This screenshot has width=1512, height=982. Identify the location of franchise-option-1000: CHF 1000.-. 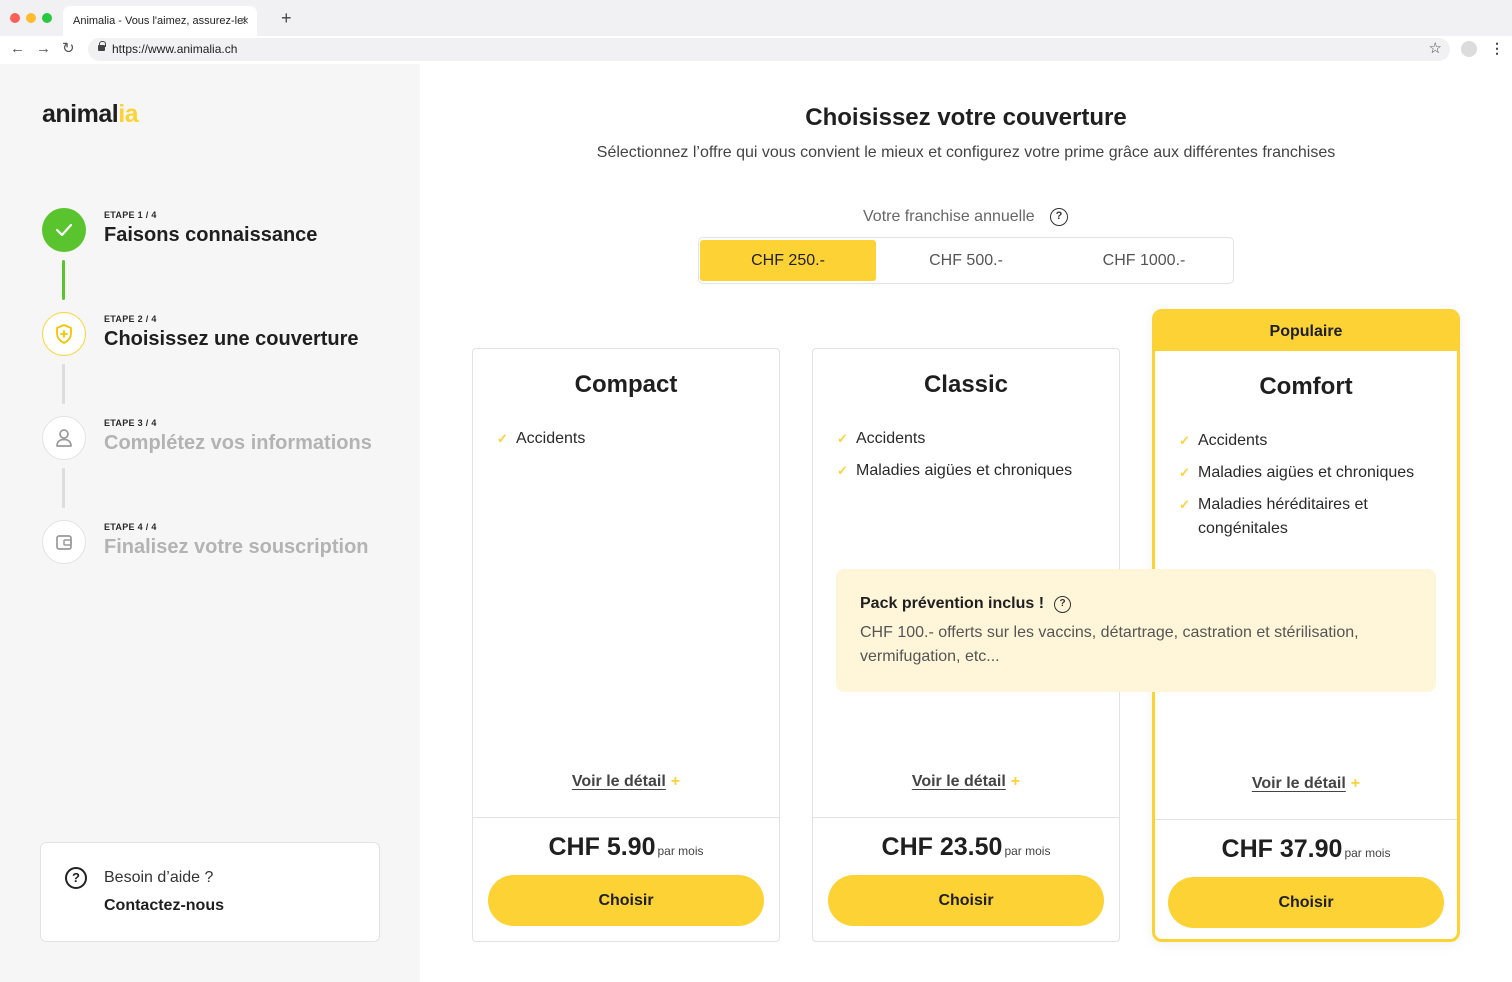
(1144, 260).